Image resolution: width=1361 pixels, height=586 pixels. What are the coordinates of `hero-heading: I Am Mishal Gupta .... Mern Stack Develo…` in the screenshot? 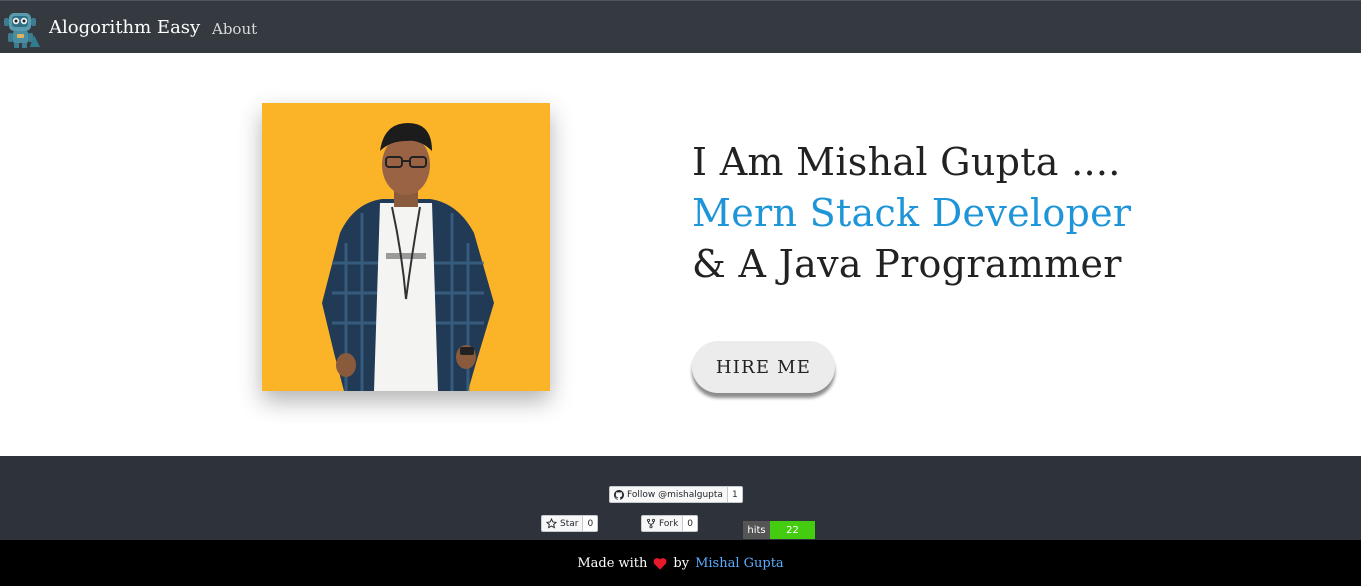 It's located at (992, 213).